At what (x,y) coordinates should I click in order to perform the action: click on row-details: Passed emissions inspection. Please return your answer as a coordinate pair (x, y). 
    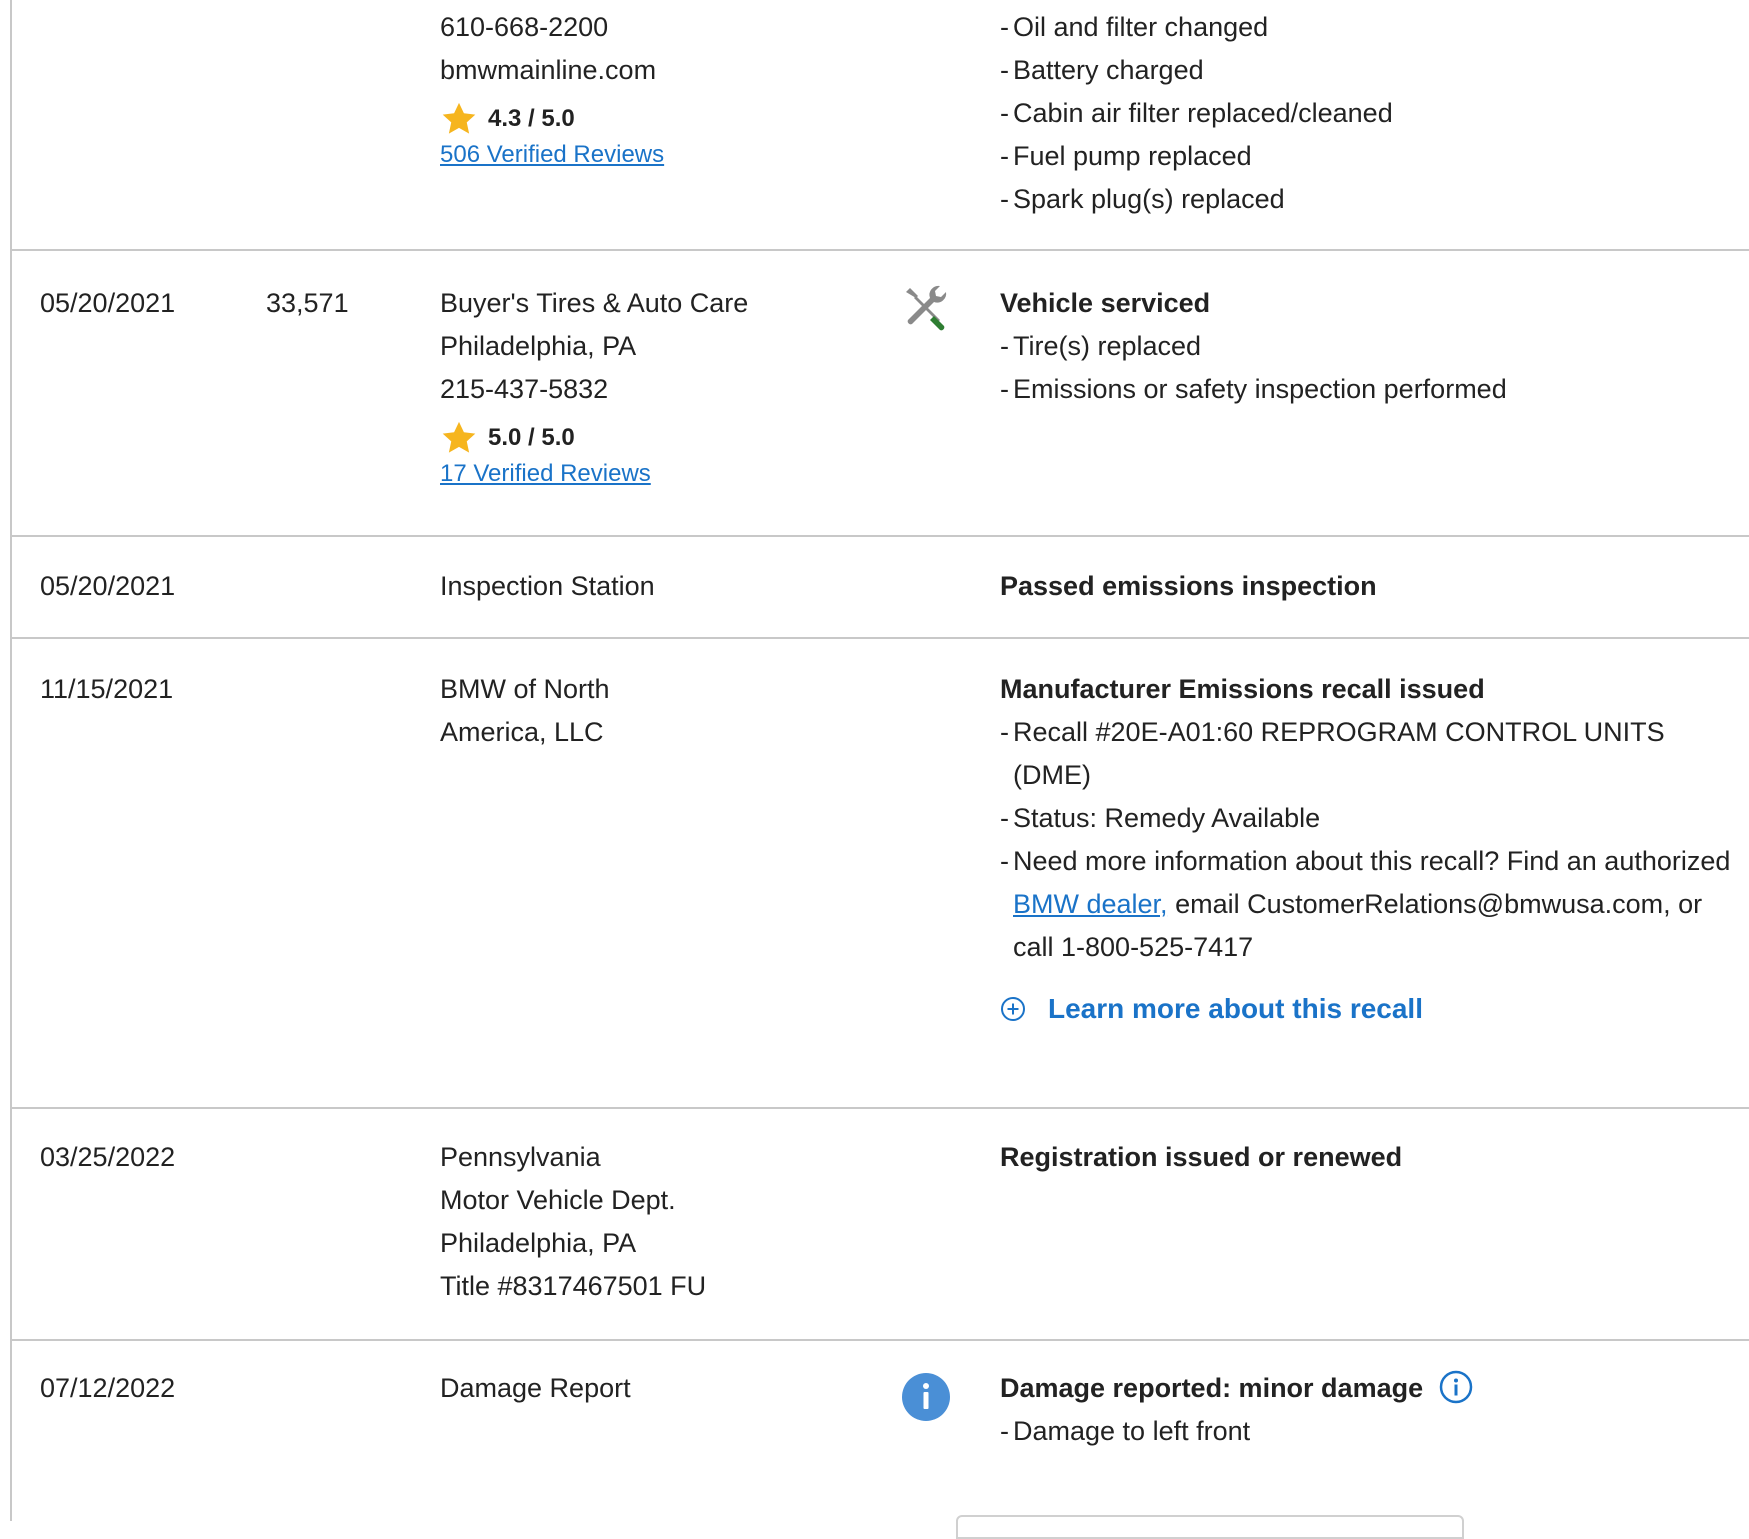
    Looking at the image, I should click on (1374, 601).